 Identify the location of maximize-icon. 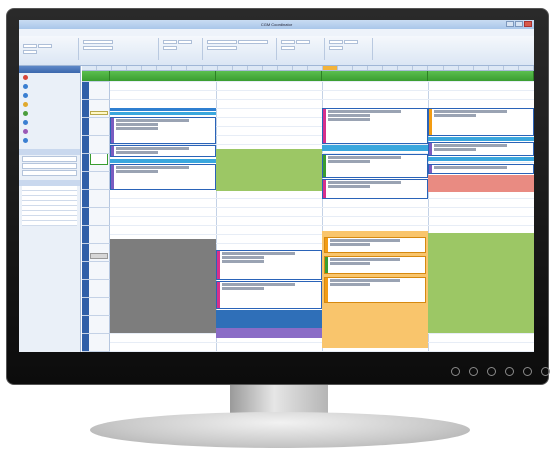
(519, 24).